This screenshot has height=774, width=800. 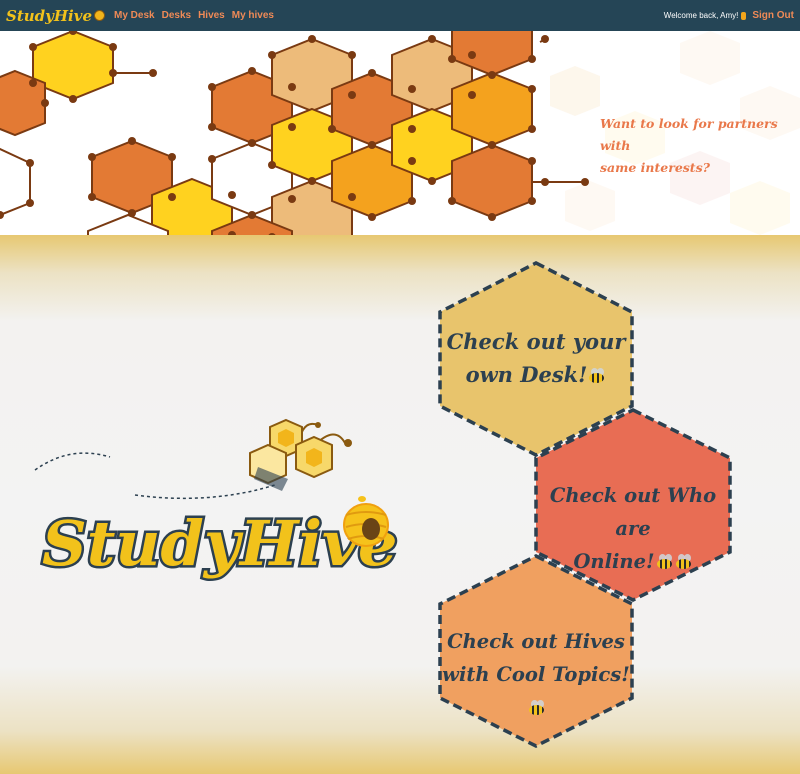 I want to click on nav-link-hives: Hives, so click(x=211, y=15).